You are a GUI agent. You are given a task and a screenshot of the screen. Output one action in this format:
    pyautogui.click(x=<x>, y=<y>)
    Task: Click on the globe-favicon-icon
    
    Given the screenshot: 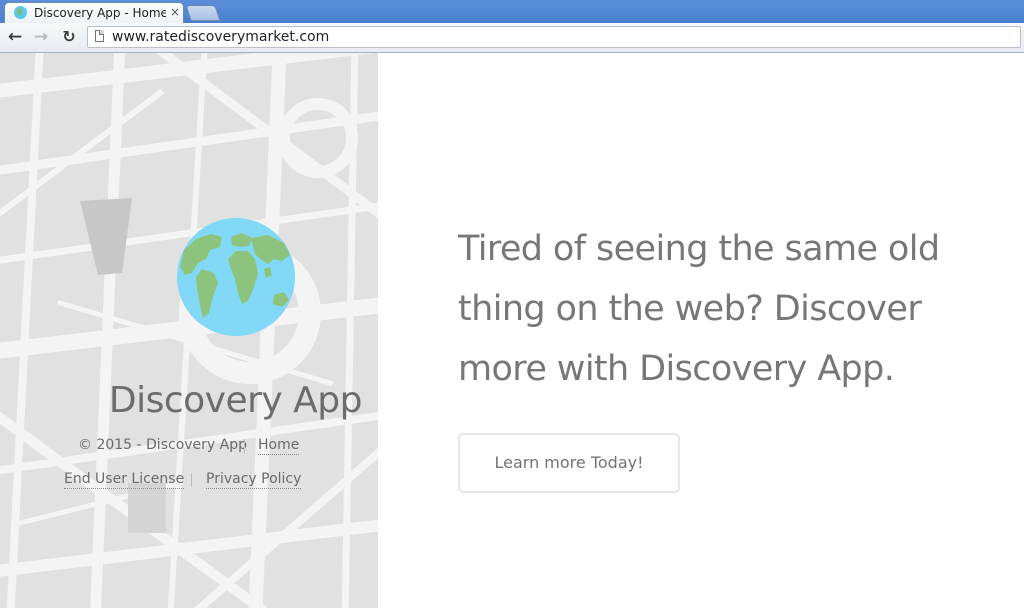 What is the action you would take?
    pyautogui.click(x=20, y=12)
    